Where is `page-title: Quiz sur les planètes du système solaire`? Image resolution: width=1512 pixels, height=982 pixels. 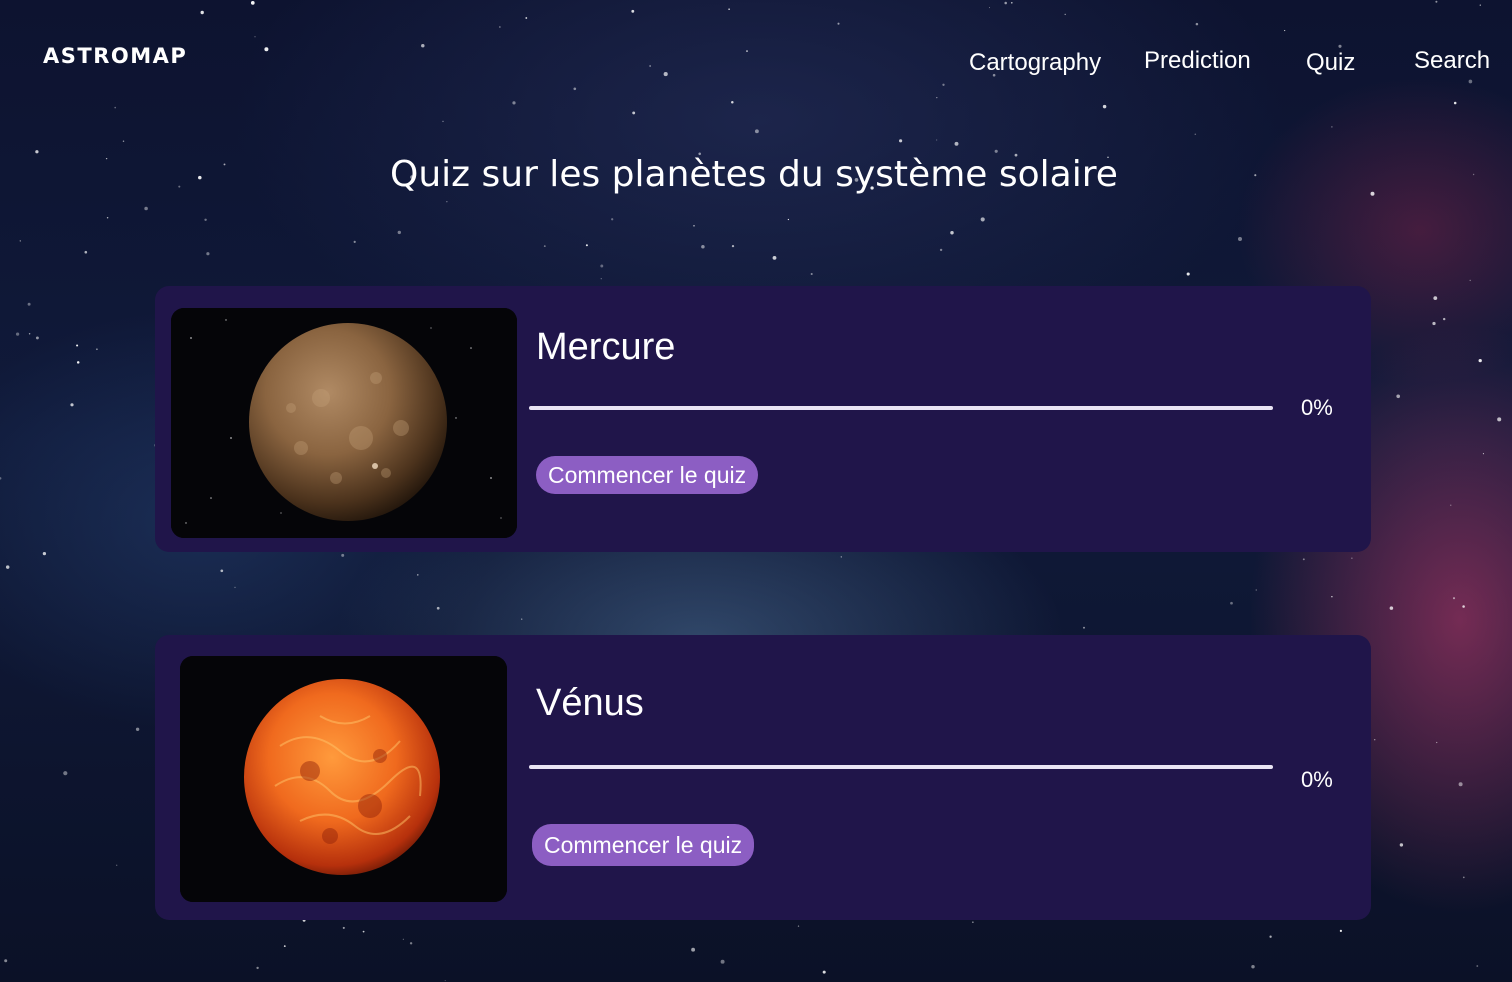
page-title: Quiz sur les planètes du système solaire is located at coordinates (754, 174).